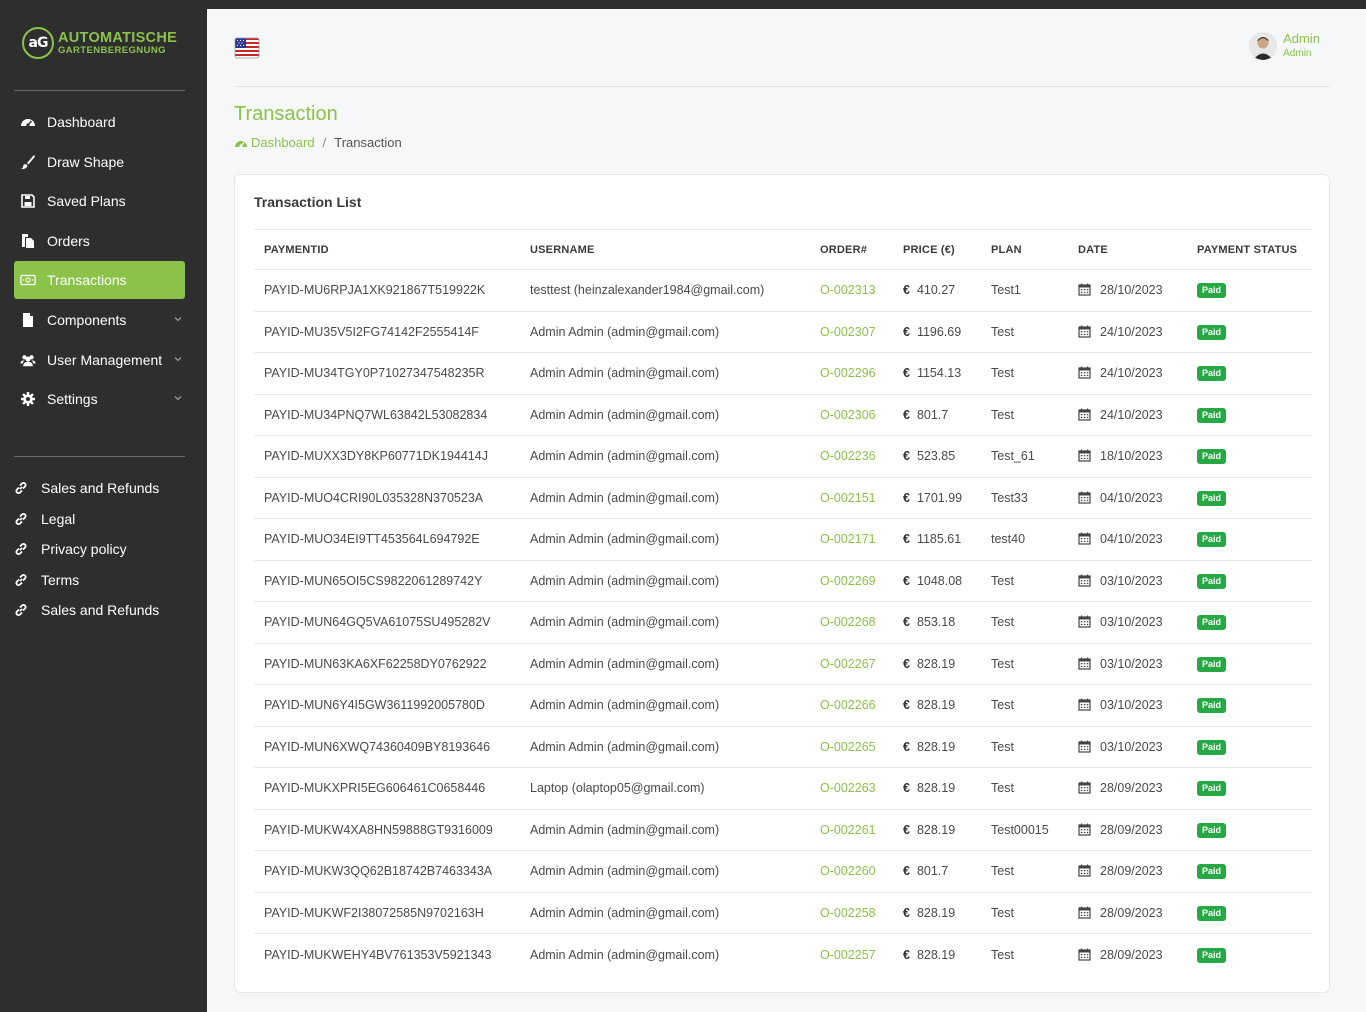 The width and height of the screenshot is (1366, 1012). What do you see at coordinates (99, 162) in the screenshot?
I see `sidebar-item-draw-shape: Draw Shape` at bounding box center [99, 162].